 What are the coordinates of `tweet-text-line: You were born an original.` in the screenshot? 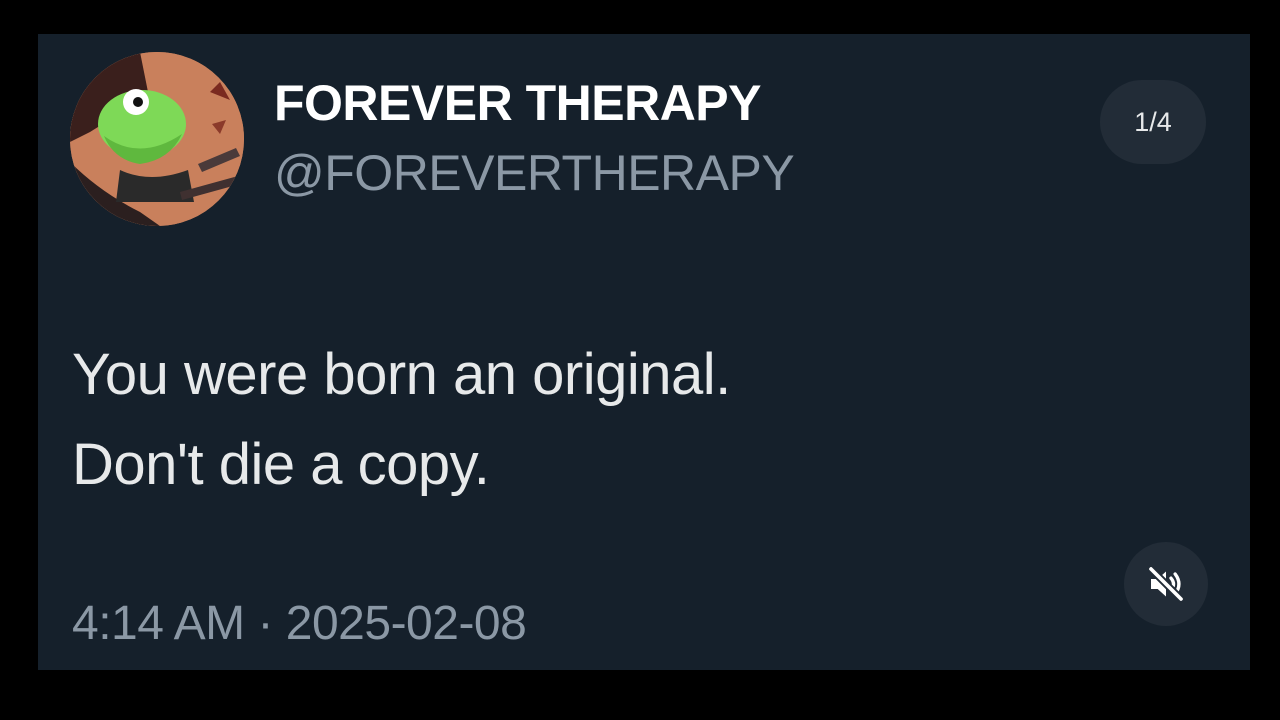 It's located at (401, 374).